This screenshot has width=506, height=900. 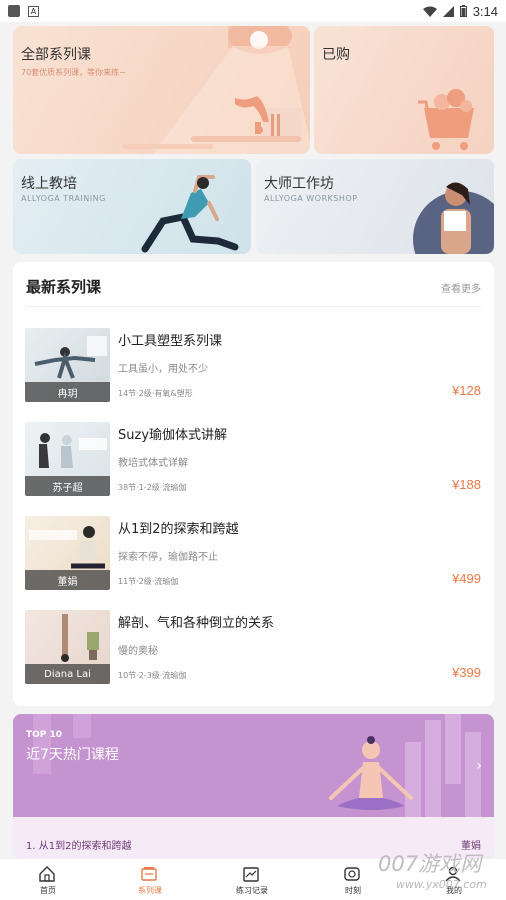 What do you see at coordinates (170, 341) in the screenshot?
I see `course-title: 小工具塑型系列课` at bounding box center [170, 341].